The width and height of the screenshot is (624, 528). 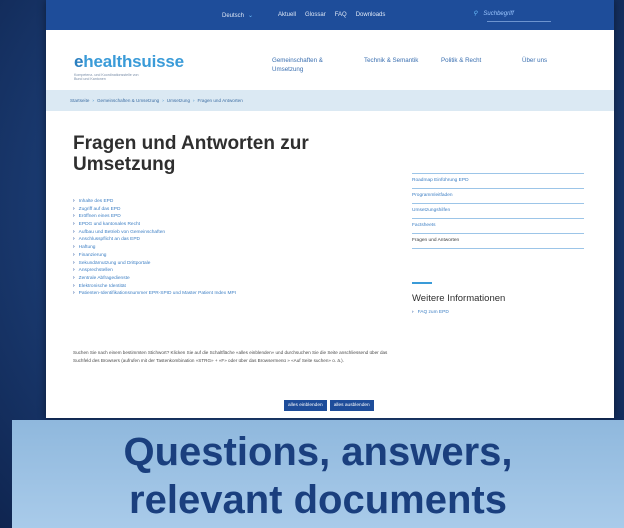 I want to click on faq-item: › Haftung, so click(x=154, y=248).